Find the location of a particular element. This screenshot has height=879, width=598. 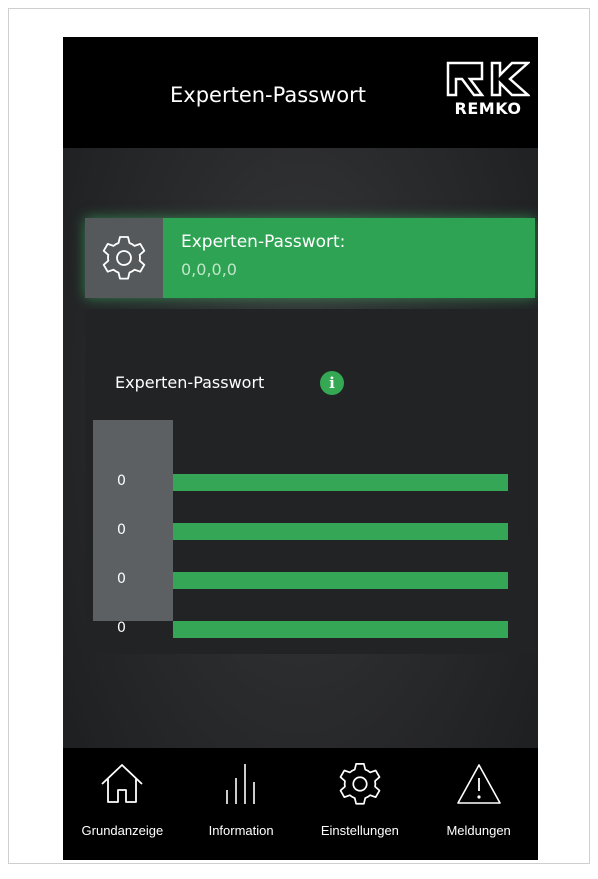

nav-label: Einstellungen is located at coordinates (359, 830).